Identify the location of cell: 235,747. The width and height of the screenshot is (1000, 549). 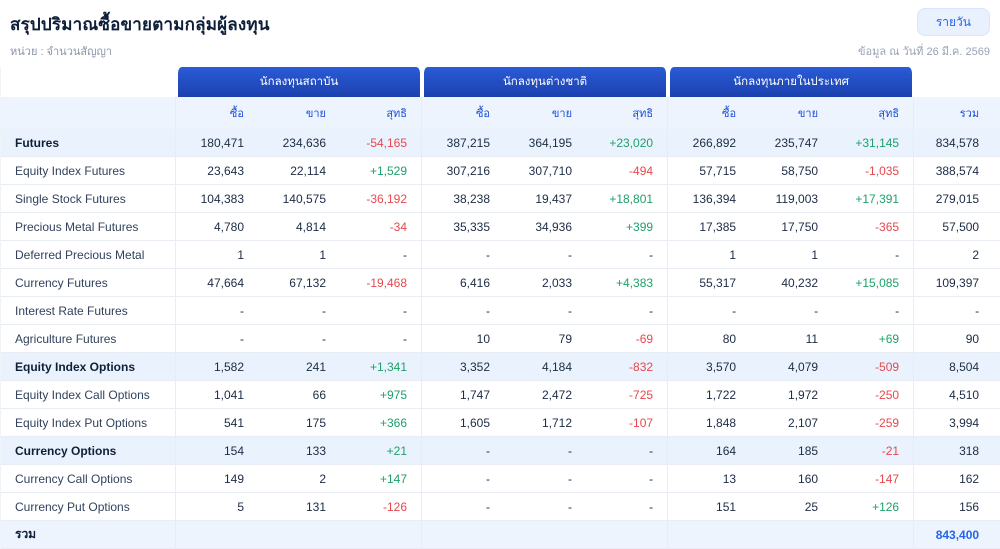
(791, 143).